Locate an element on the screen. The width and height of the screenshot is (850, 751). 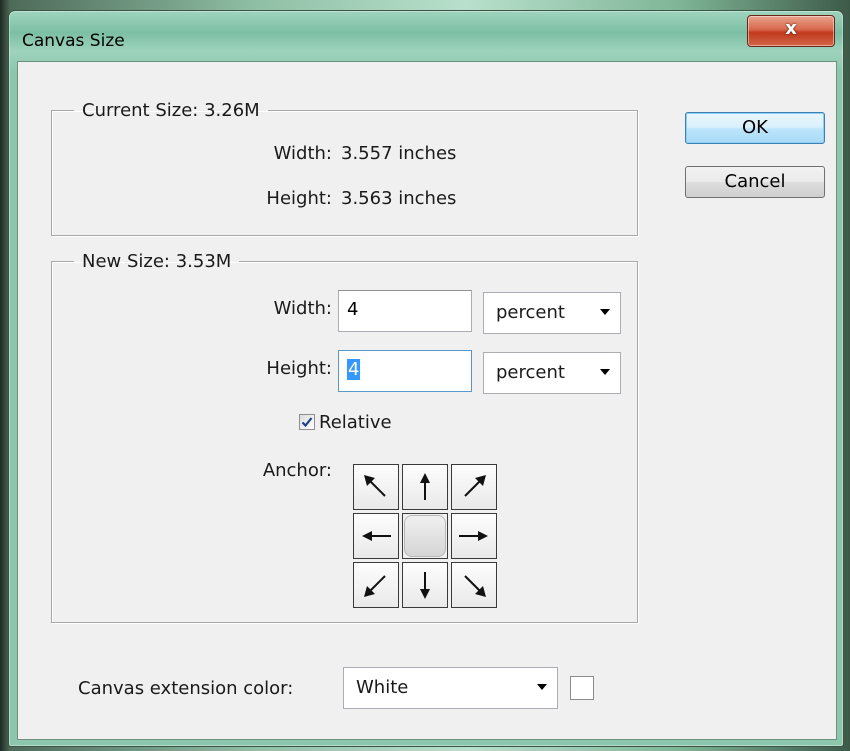
anchor-left is located at coordinates (376, 536).